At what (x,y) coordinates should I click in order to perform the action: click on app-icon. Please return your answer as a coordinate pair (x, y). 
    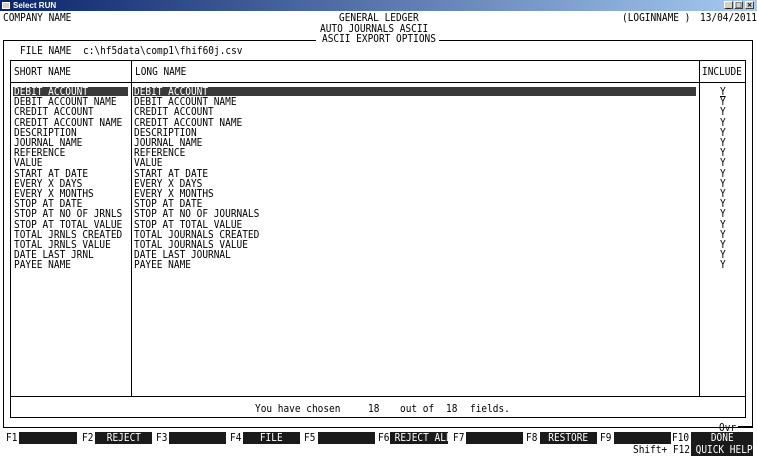
    Looking at the image, I should click on (6, 5).